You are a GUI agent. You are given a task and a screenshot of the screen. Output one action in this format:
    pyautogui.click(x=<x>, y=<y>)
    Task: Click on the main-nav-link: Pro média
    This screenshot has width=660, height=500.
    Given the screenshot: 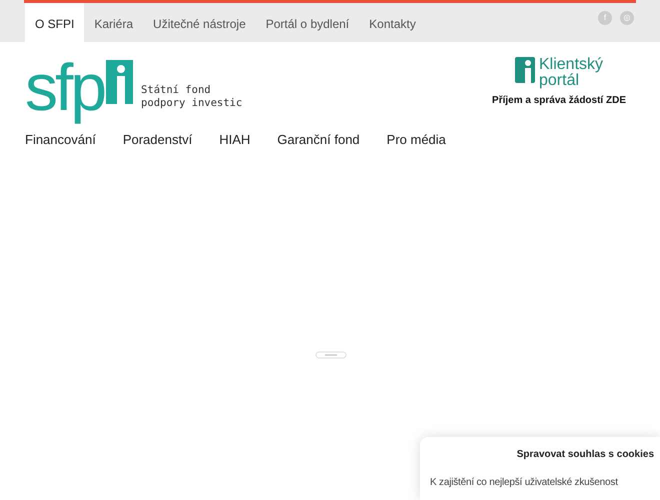 What is the action you would take?
    pyautogui.click(x=416, y=140)
    